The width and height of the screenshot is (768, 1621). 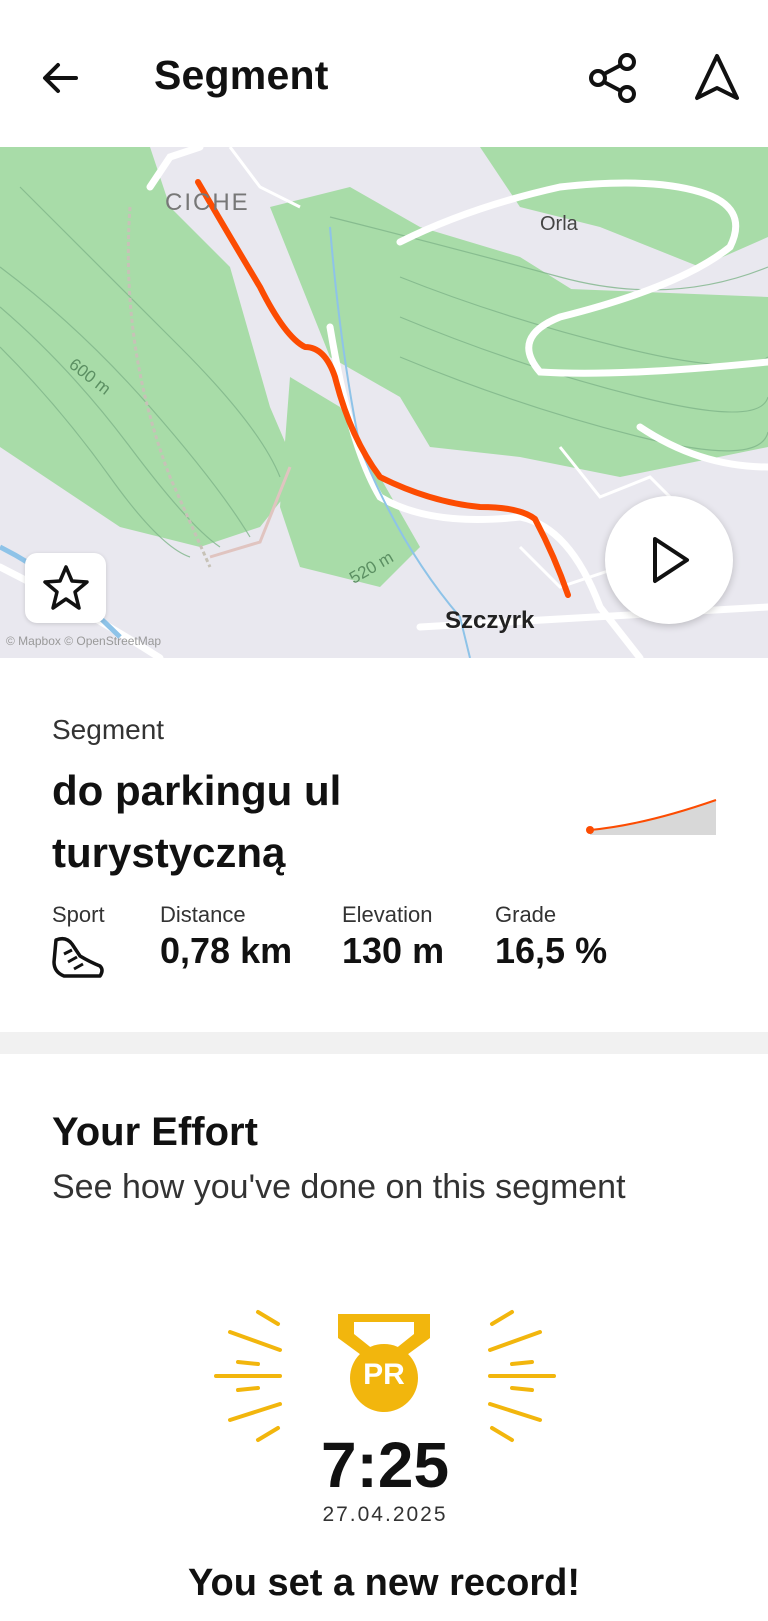 What do you see at coordinates (226, 950) in the screenshot?
I see `stat-value-distance: 0,78 km` at bounding box center [226, 950].